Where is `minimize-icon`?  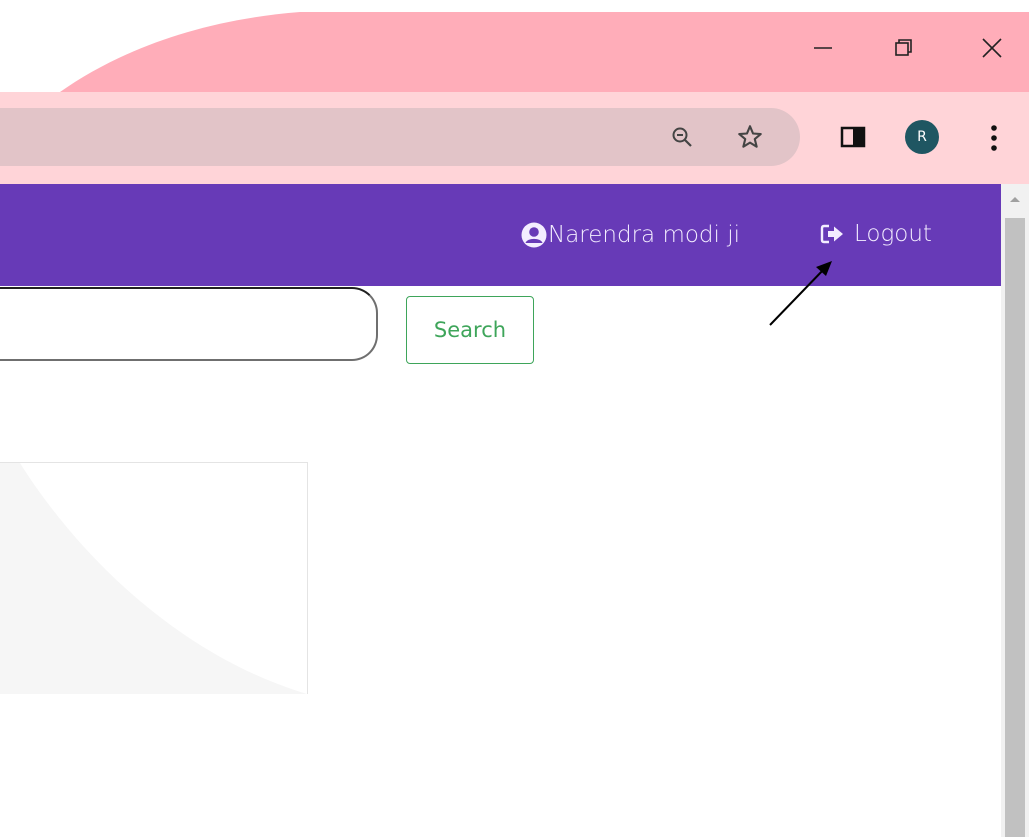
minimize-icon is located at coordinates (823, 48).